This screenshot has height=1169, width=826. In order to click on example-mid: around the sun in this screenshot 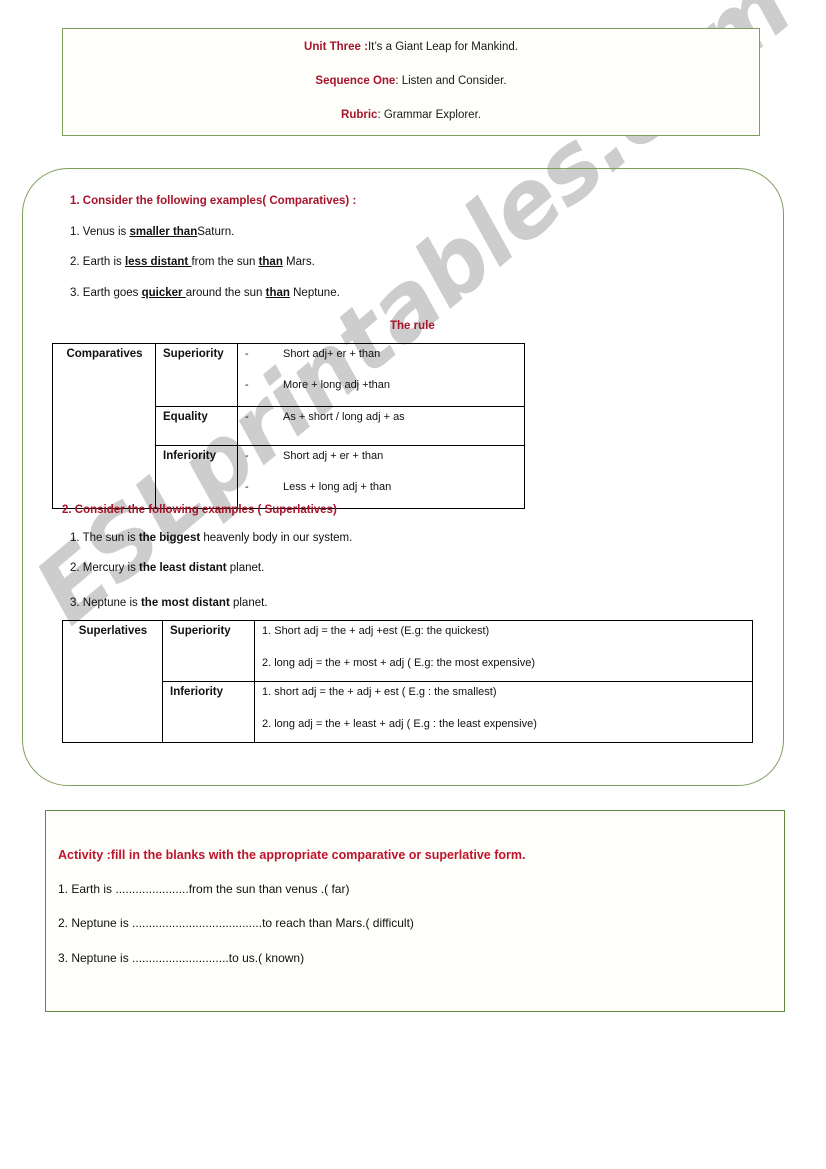, I will do `click(225, 293)`.